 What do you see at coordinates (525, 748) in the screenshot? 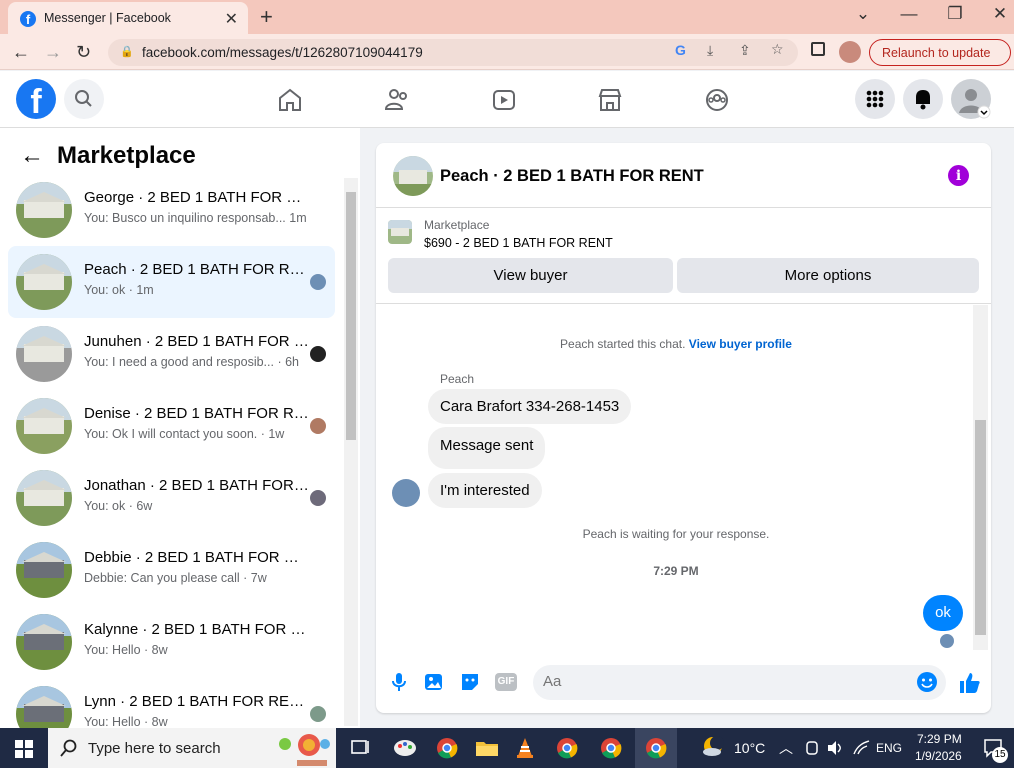
I see `vlc-icon` at bounding box center [525, 748].